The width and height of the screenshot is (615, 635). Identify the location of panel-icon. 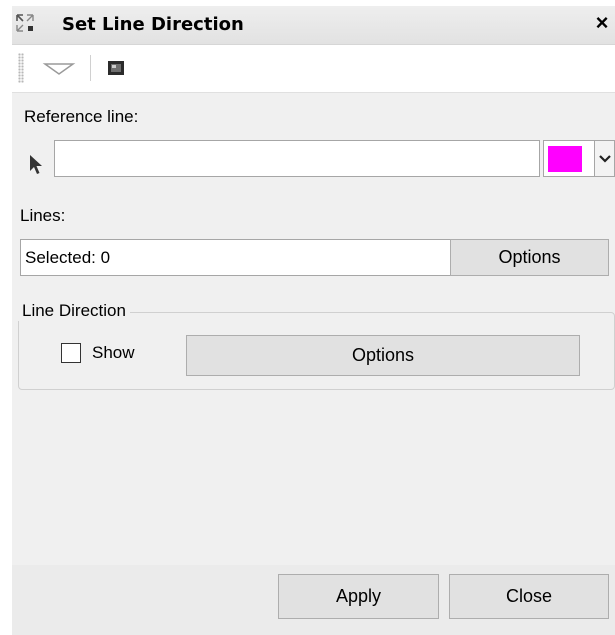
(117, 68).